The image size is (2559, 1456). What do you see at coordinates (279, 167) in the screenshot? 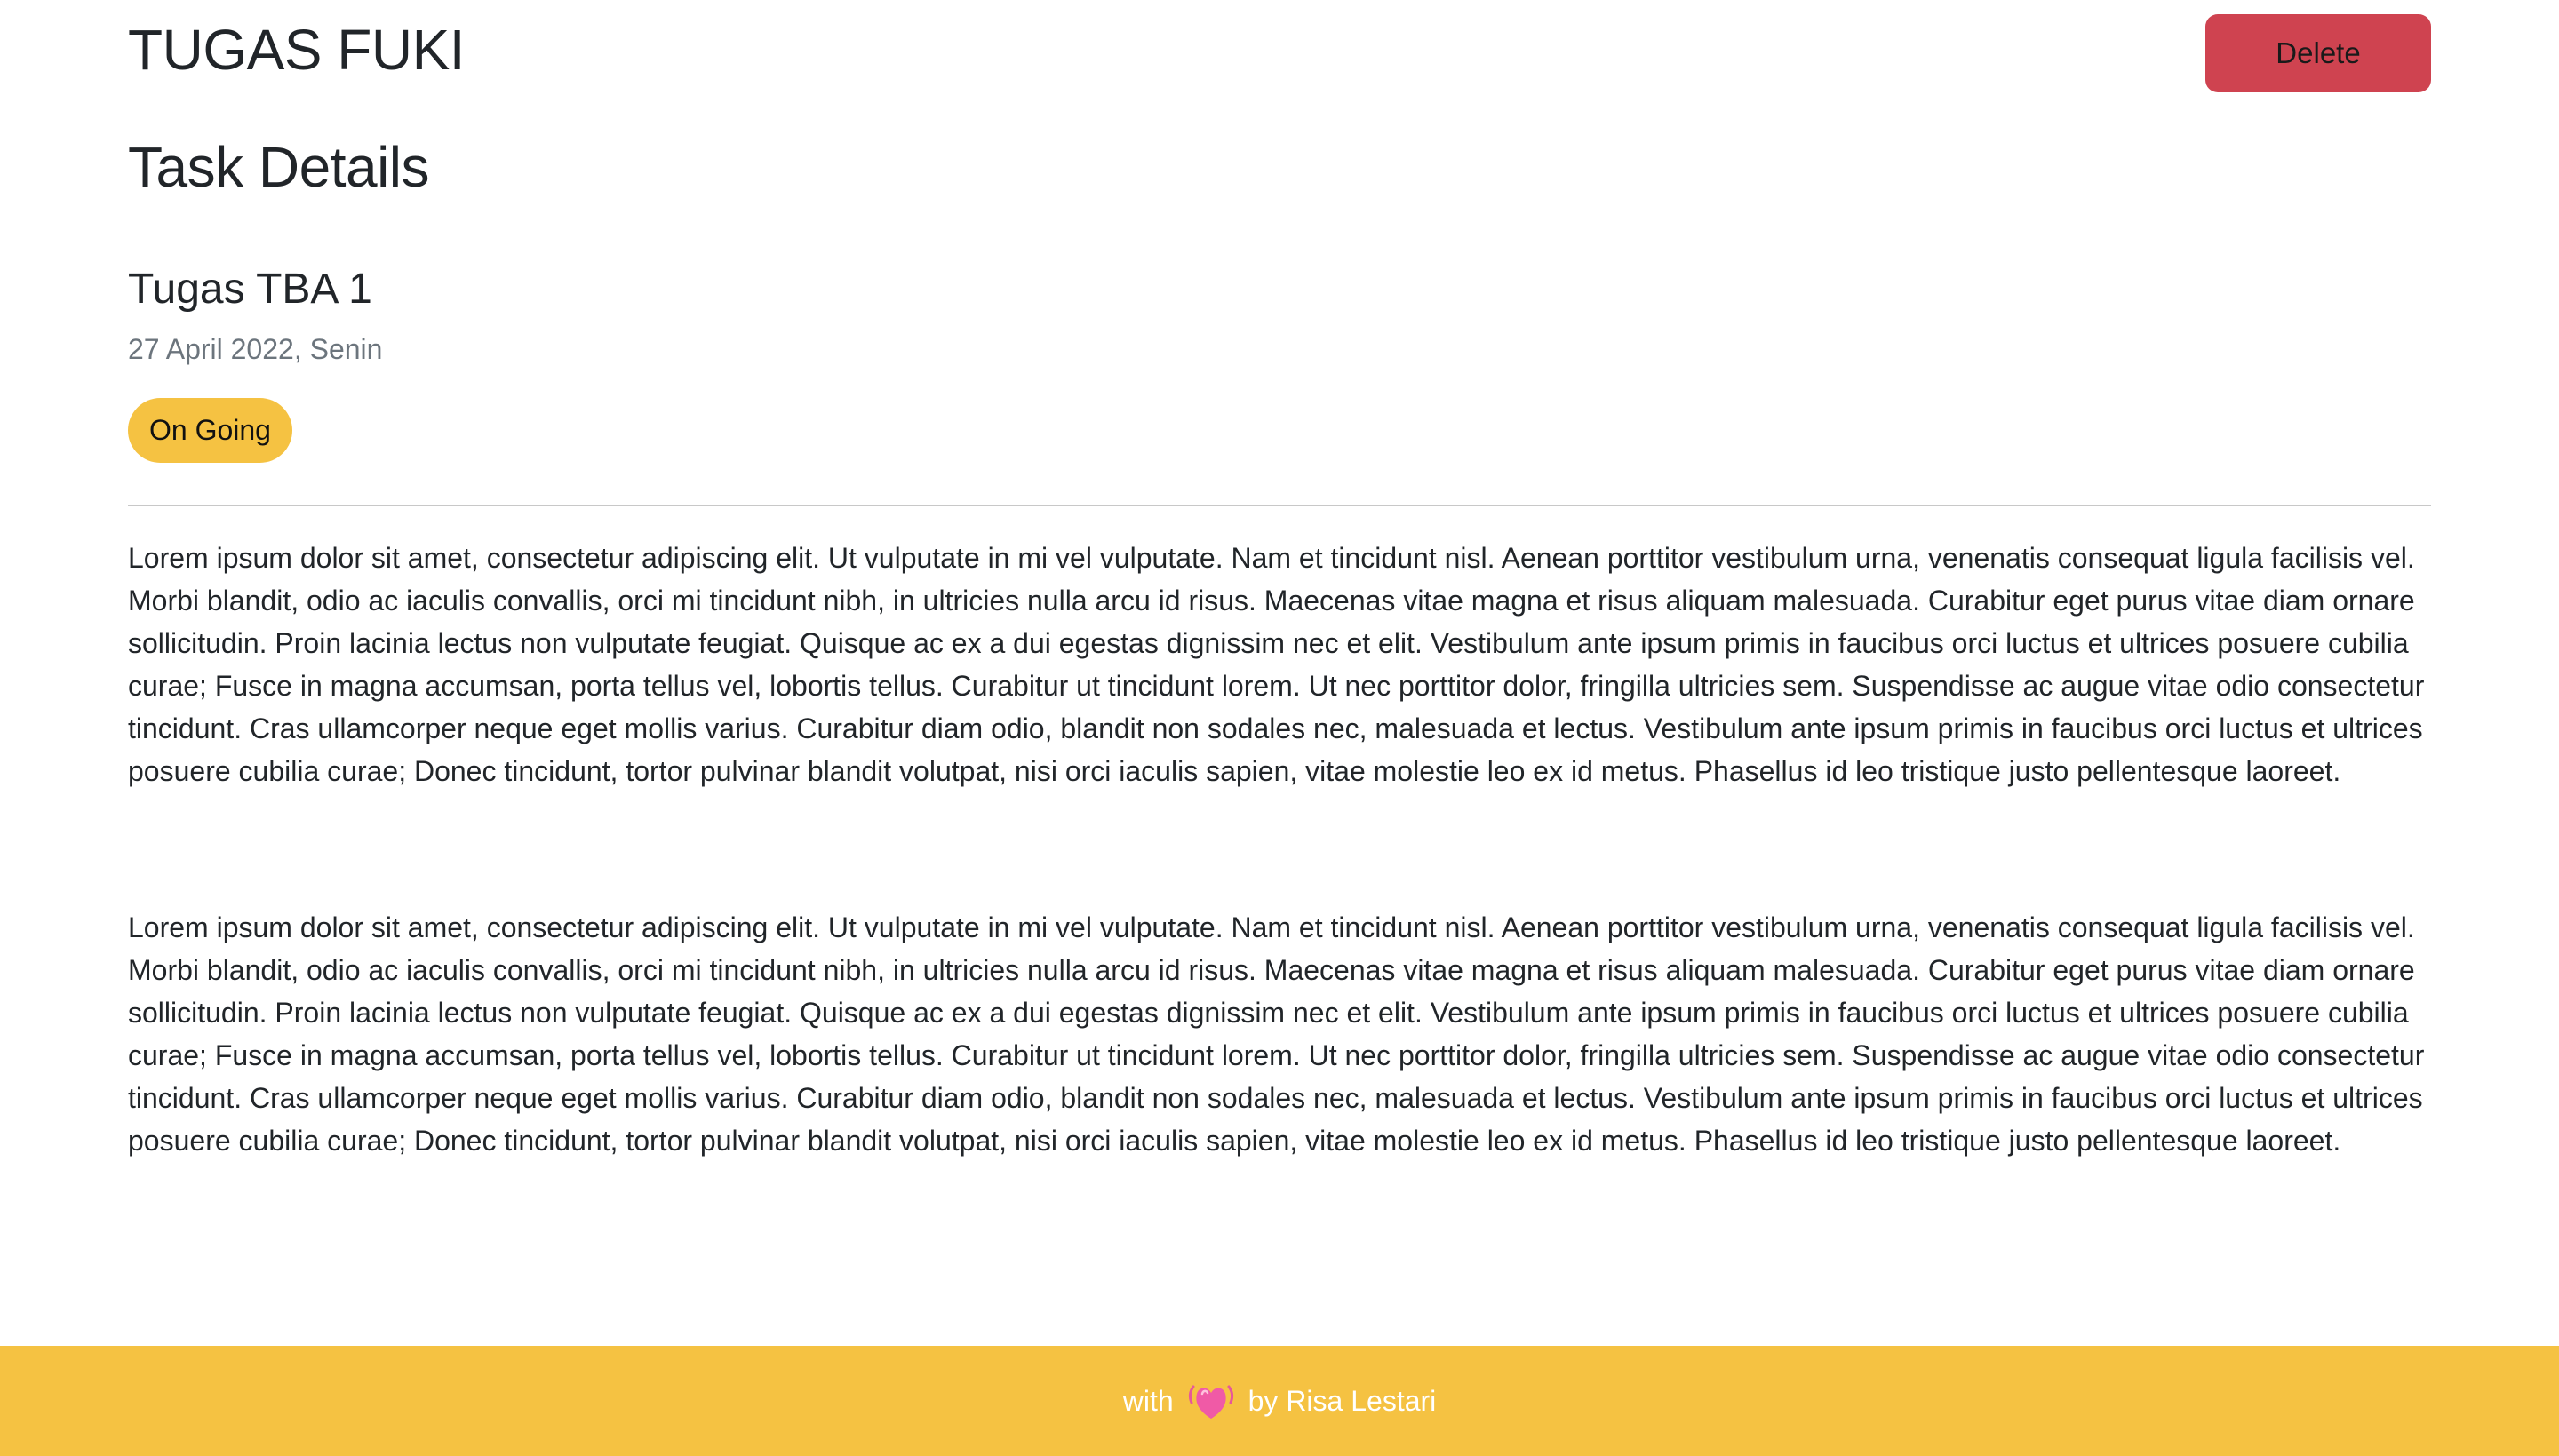
I see `page-title: Task Details` at bounding box center [279, 167].